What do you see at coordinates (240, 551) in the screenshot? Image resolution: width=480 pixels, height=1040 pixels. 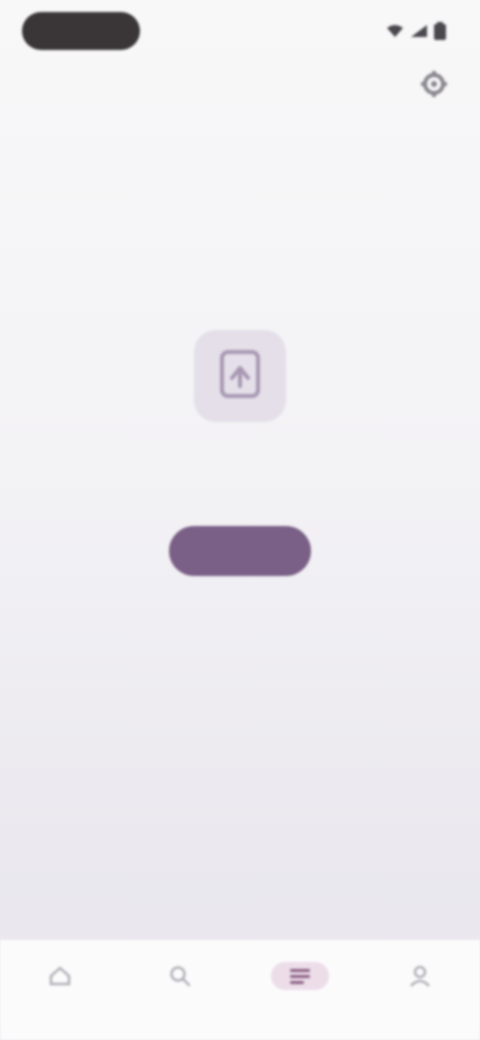 I see `empty-state-cta-button` at bounding box center [240, 551].